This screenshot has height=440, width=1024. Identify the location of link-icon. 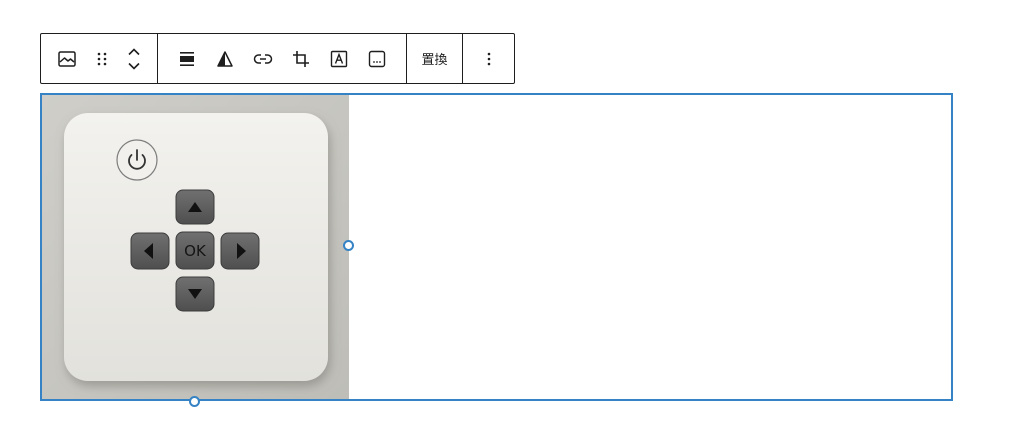
(263, 59).